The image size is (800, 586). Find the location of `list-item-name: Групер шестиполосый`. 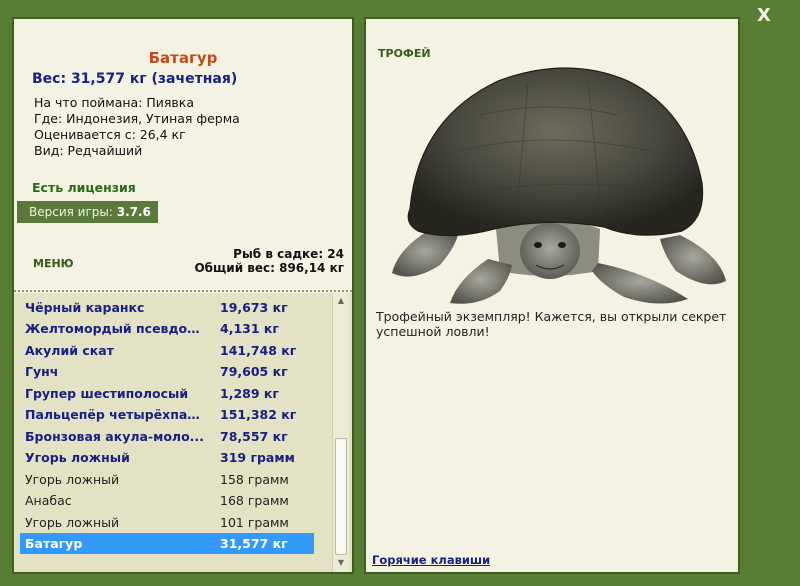

list-item-name: Групер шестиполосый is located at coordinates (107, 393).